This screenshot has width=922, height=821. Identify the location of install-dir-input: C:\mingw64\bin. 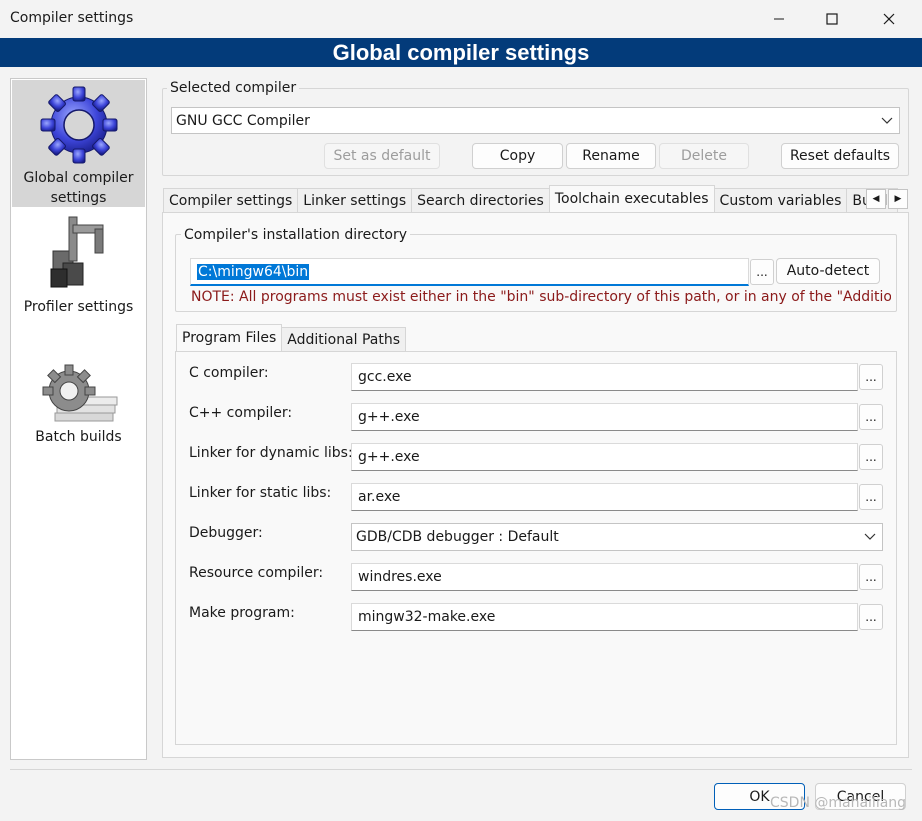
(469, 272).